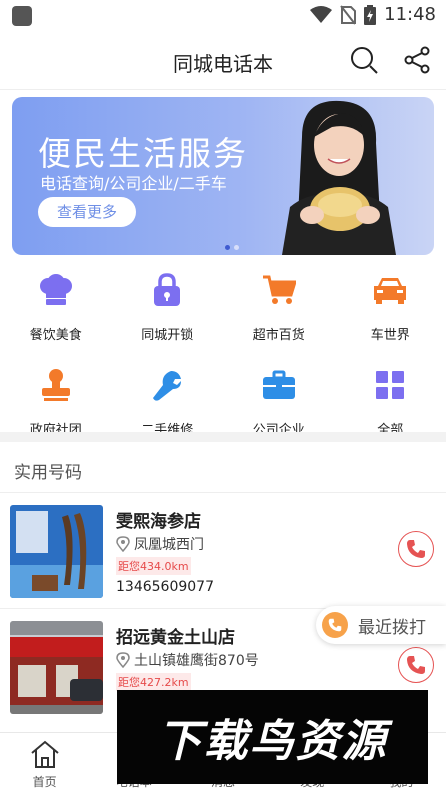  Describe the element at coordinates (167, 335) in the screenshot. I see `category-label: 同城开锁` at that location.